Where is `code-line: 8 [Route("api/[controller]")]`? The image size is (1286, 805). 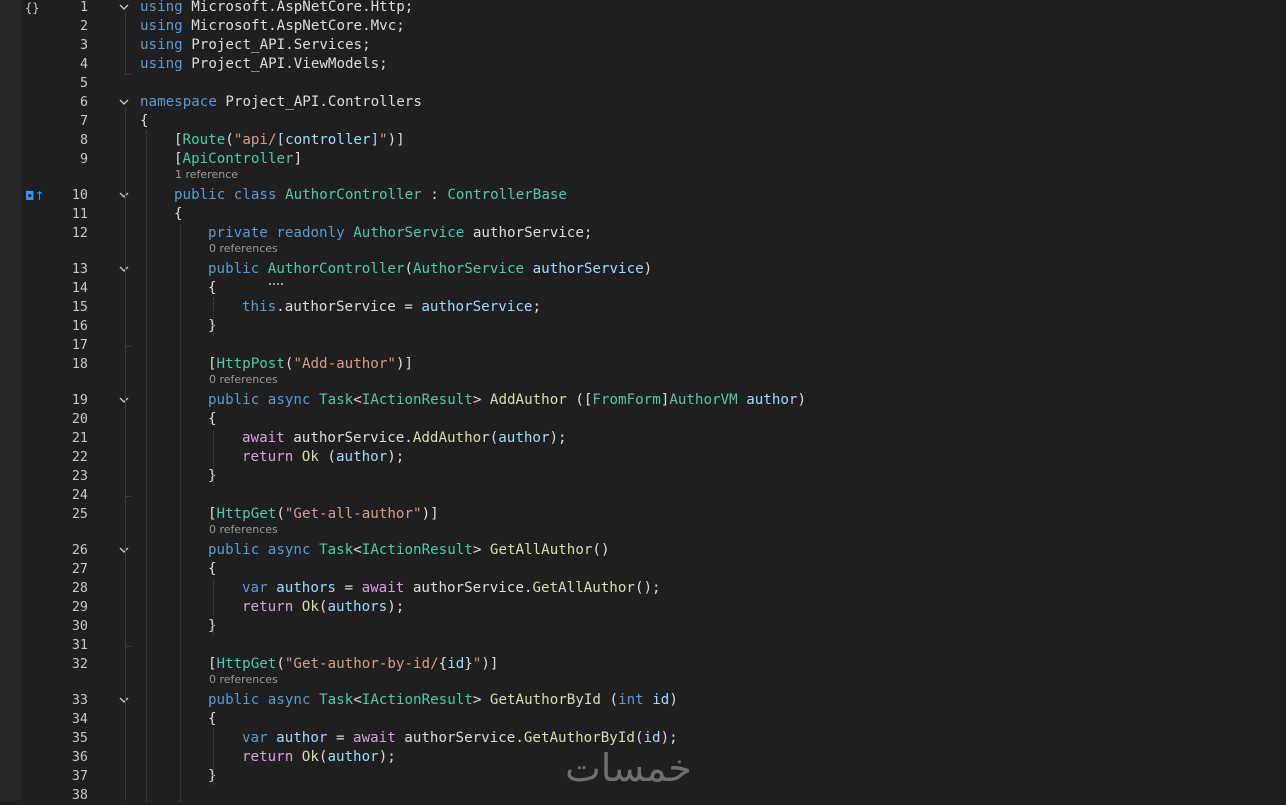
code-line: 8 [Route("api/[controller]")] is located at coordinates (643, 140).